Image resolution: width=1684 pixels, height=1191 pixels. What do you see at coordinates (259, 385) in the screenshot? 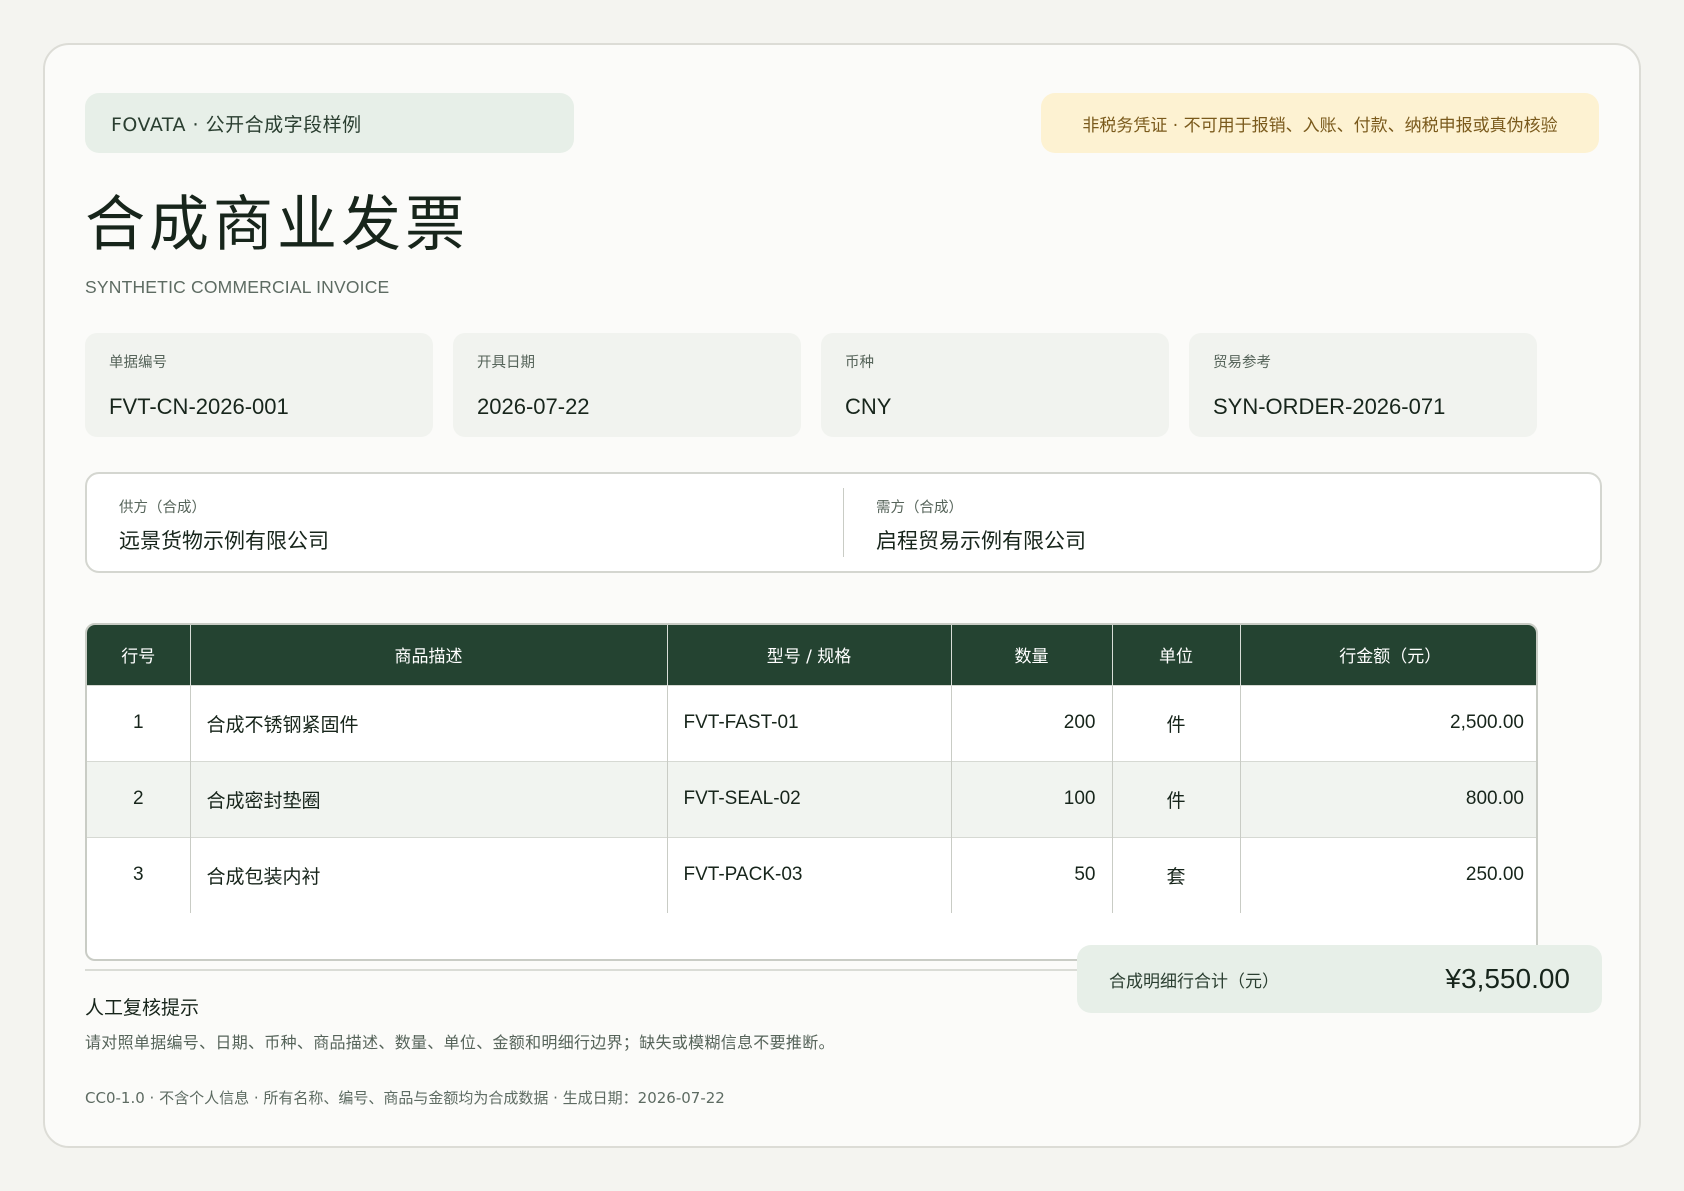
I see `meta-document-number: 单据编号 FVT-CN-2026-001` at bounding box center [259, 385].